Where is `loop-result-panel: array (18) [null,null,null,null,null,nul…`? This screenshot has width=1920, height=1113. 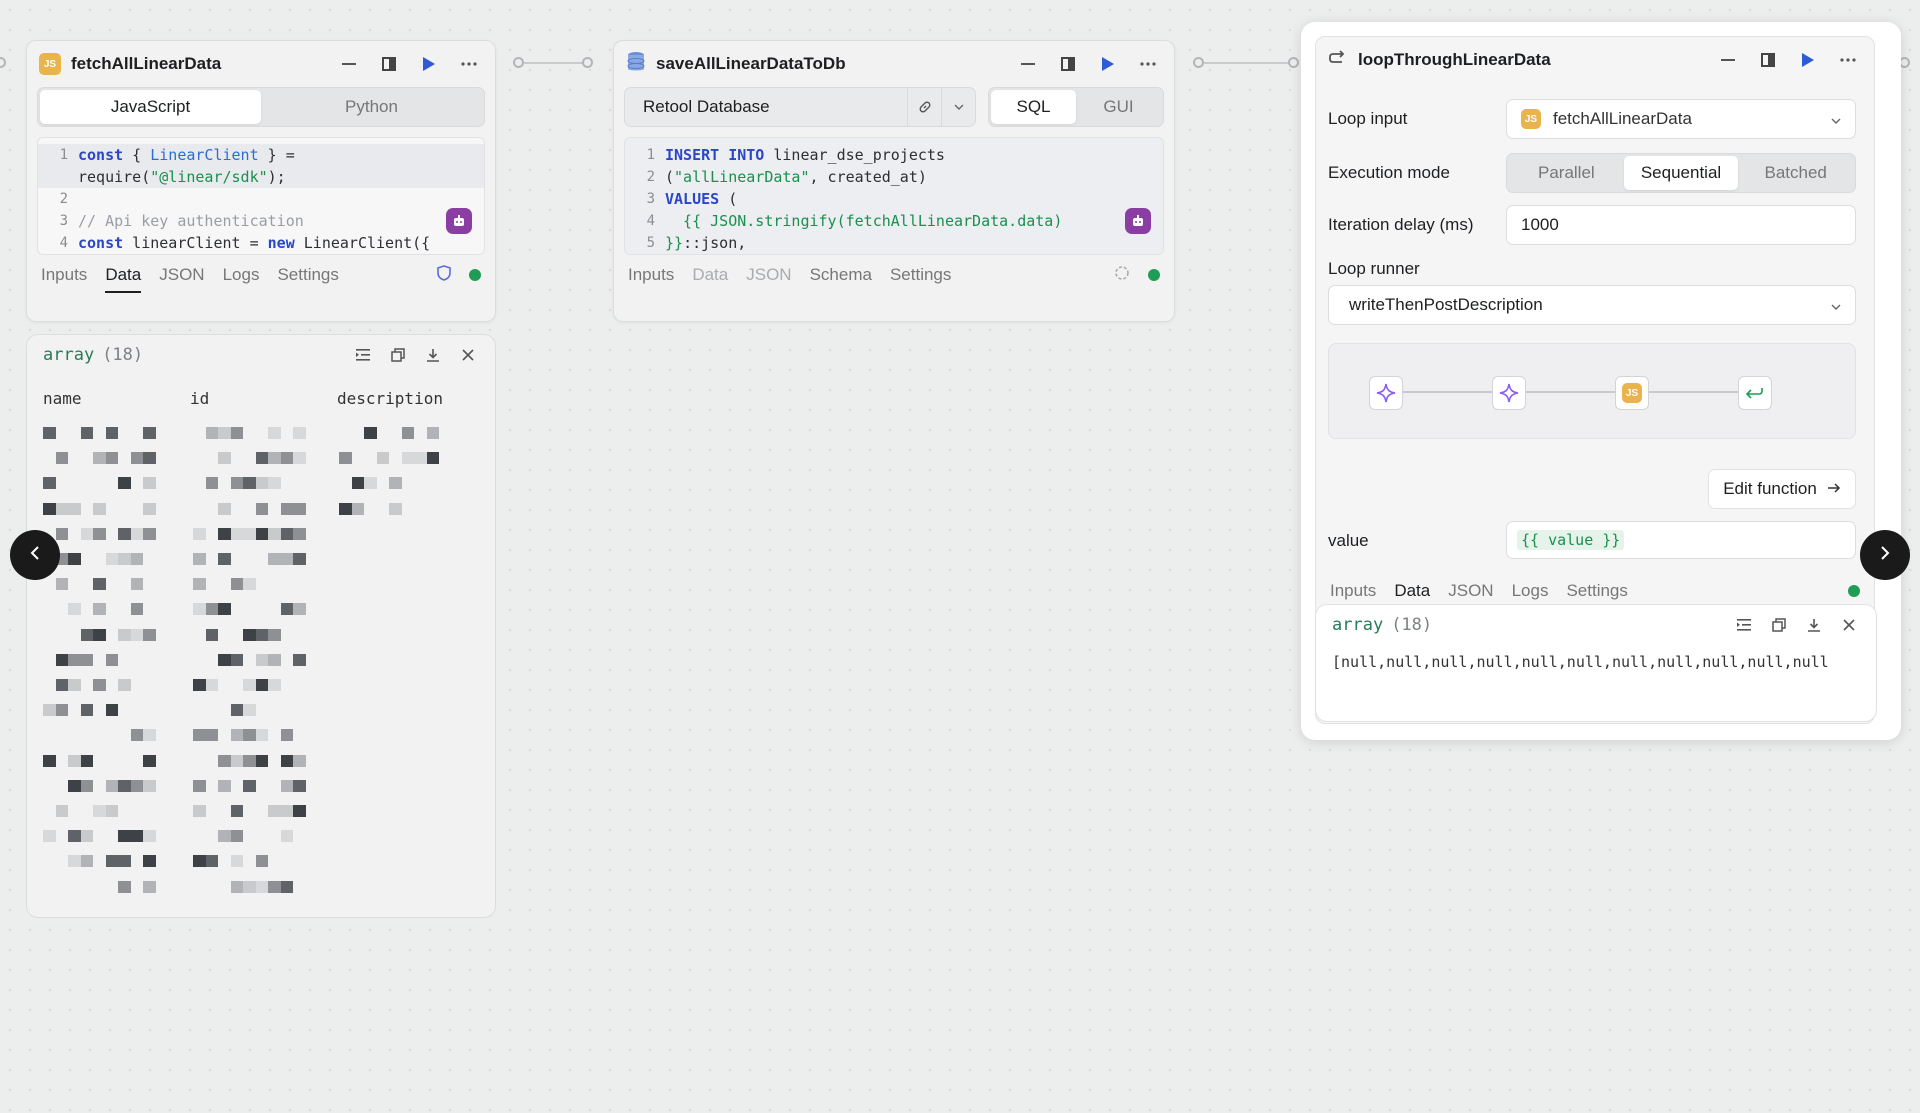
loop-result-panel: array (18) [null,null,null,null,null,nul… is located at coordinates (1596, 663).